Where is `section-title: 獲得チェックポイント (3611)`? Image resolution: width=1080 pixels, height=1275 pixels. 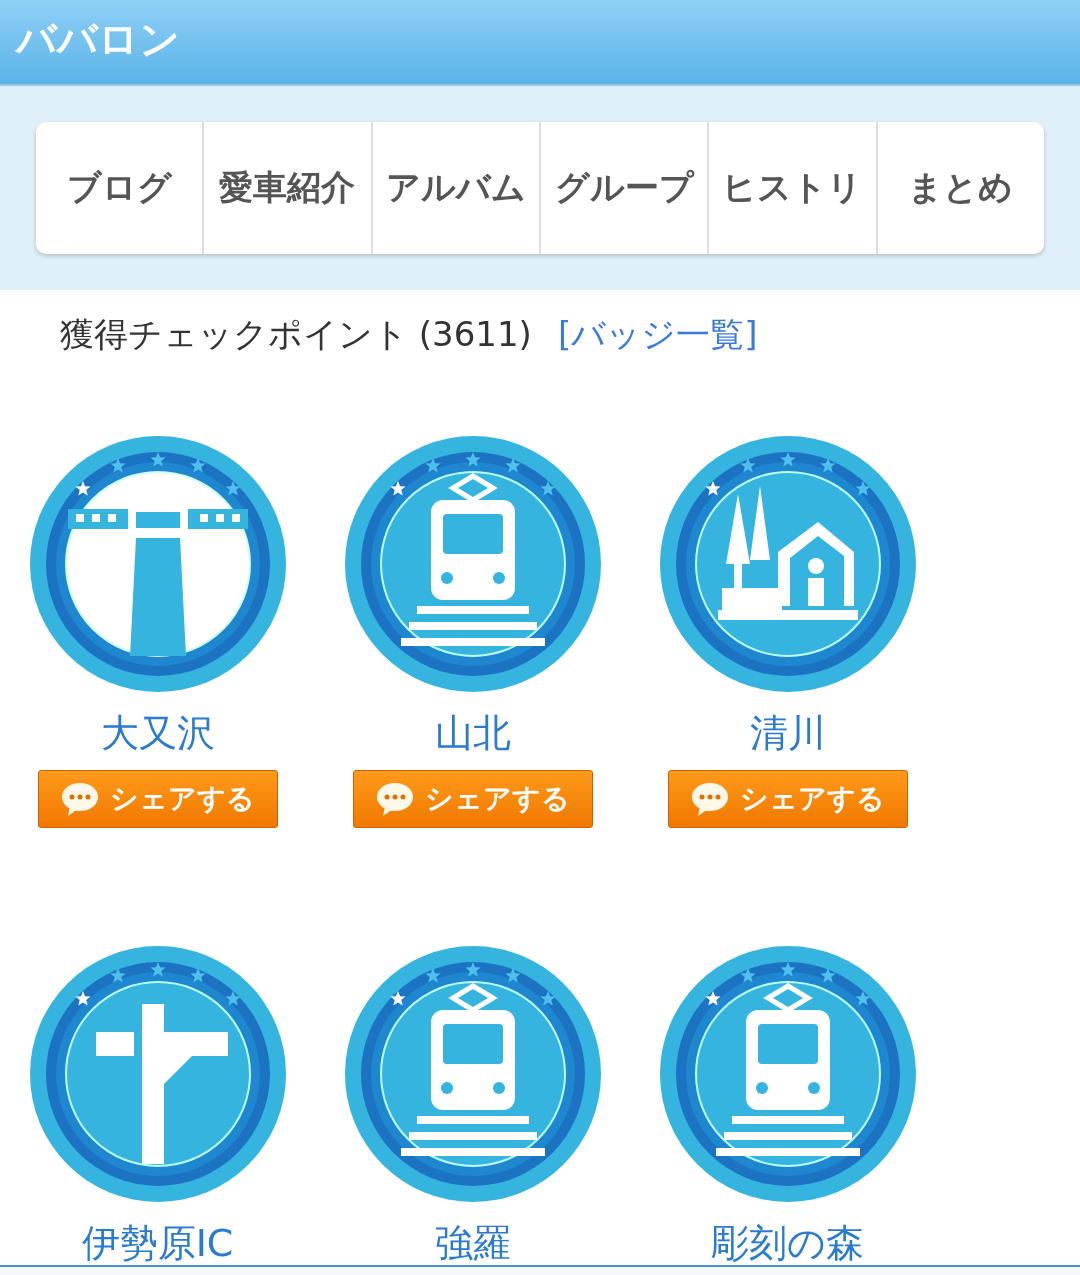 section-title: 獲得チェックポイント (3611) is located at coordinates (296, 334).